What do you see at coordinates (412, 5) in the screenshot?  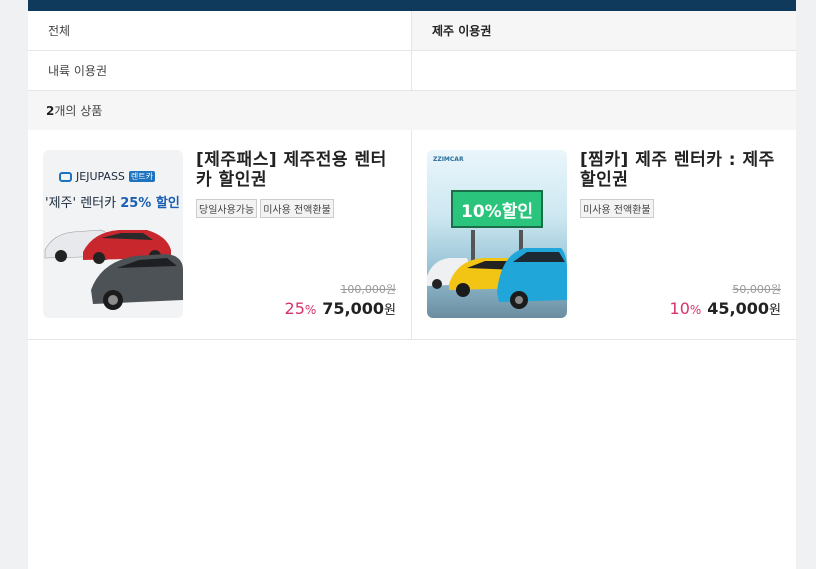 I see `top-bar` at bounding box center [412, 5].